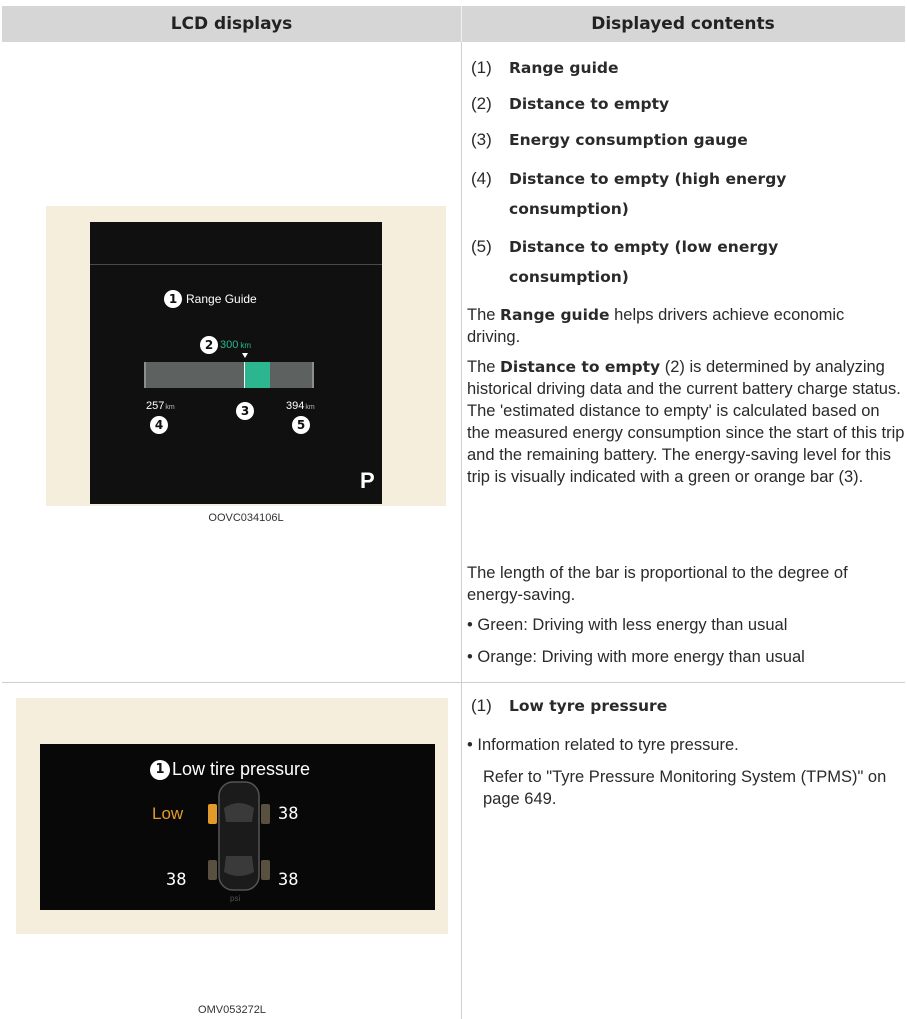 The width and height of the screenshot is (907, 1019). Describe the element at coordinates (160, 406) in the screenshot. I see `left-distance: 257km` at that location.